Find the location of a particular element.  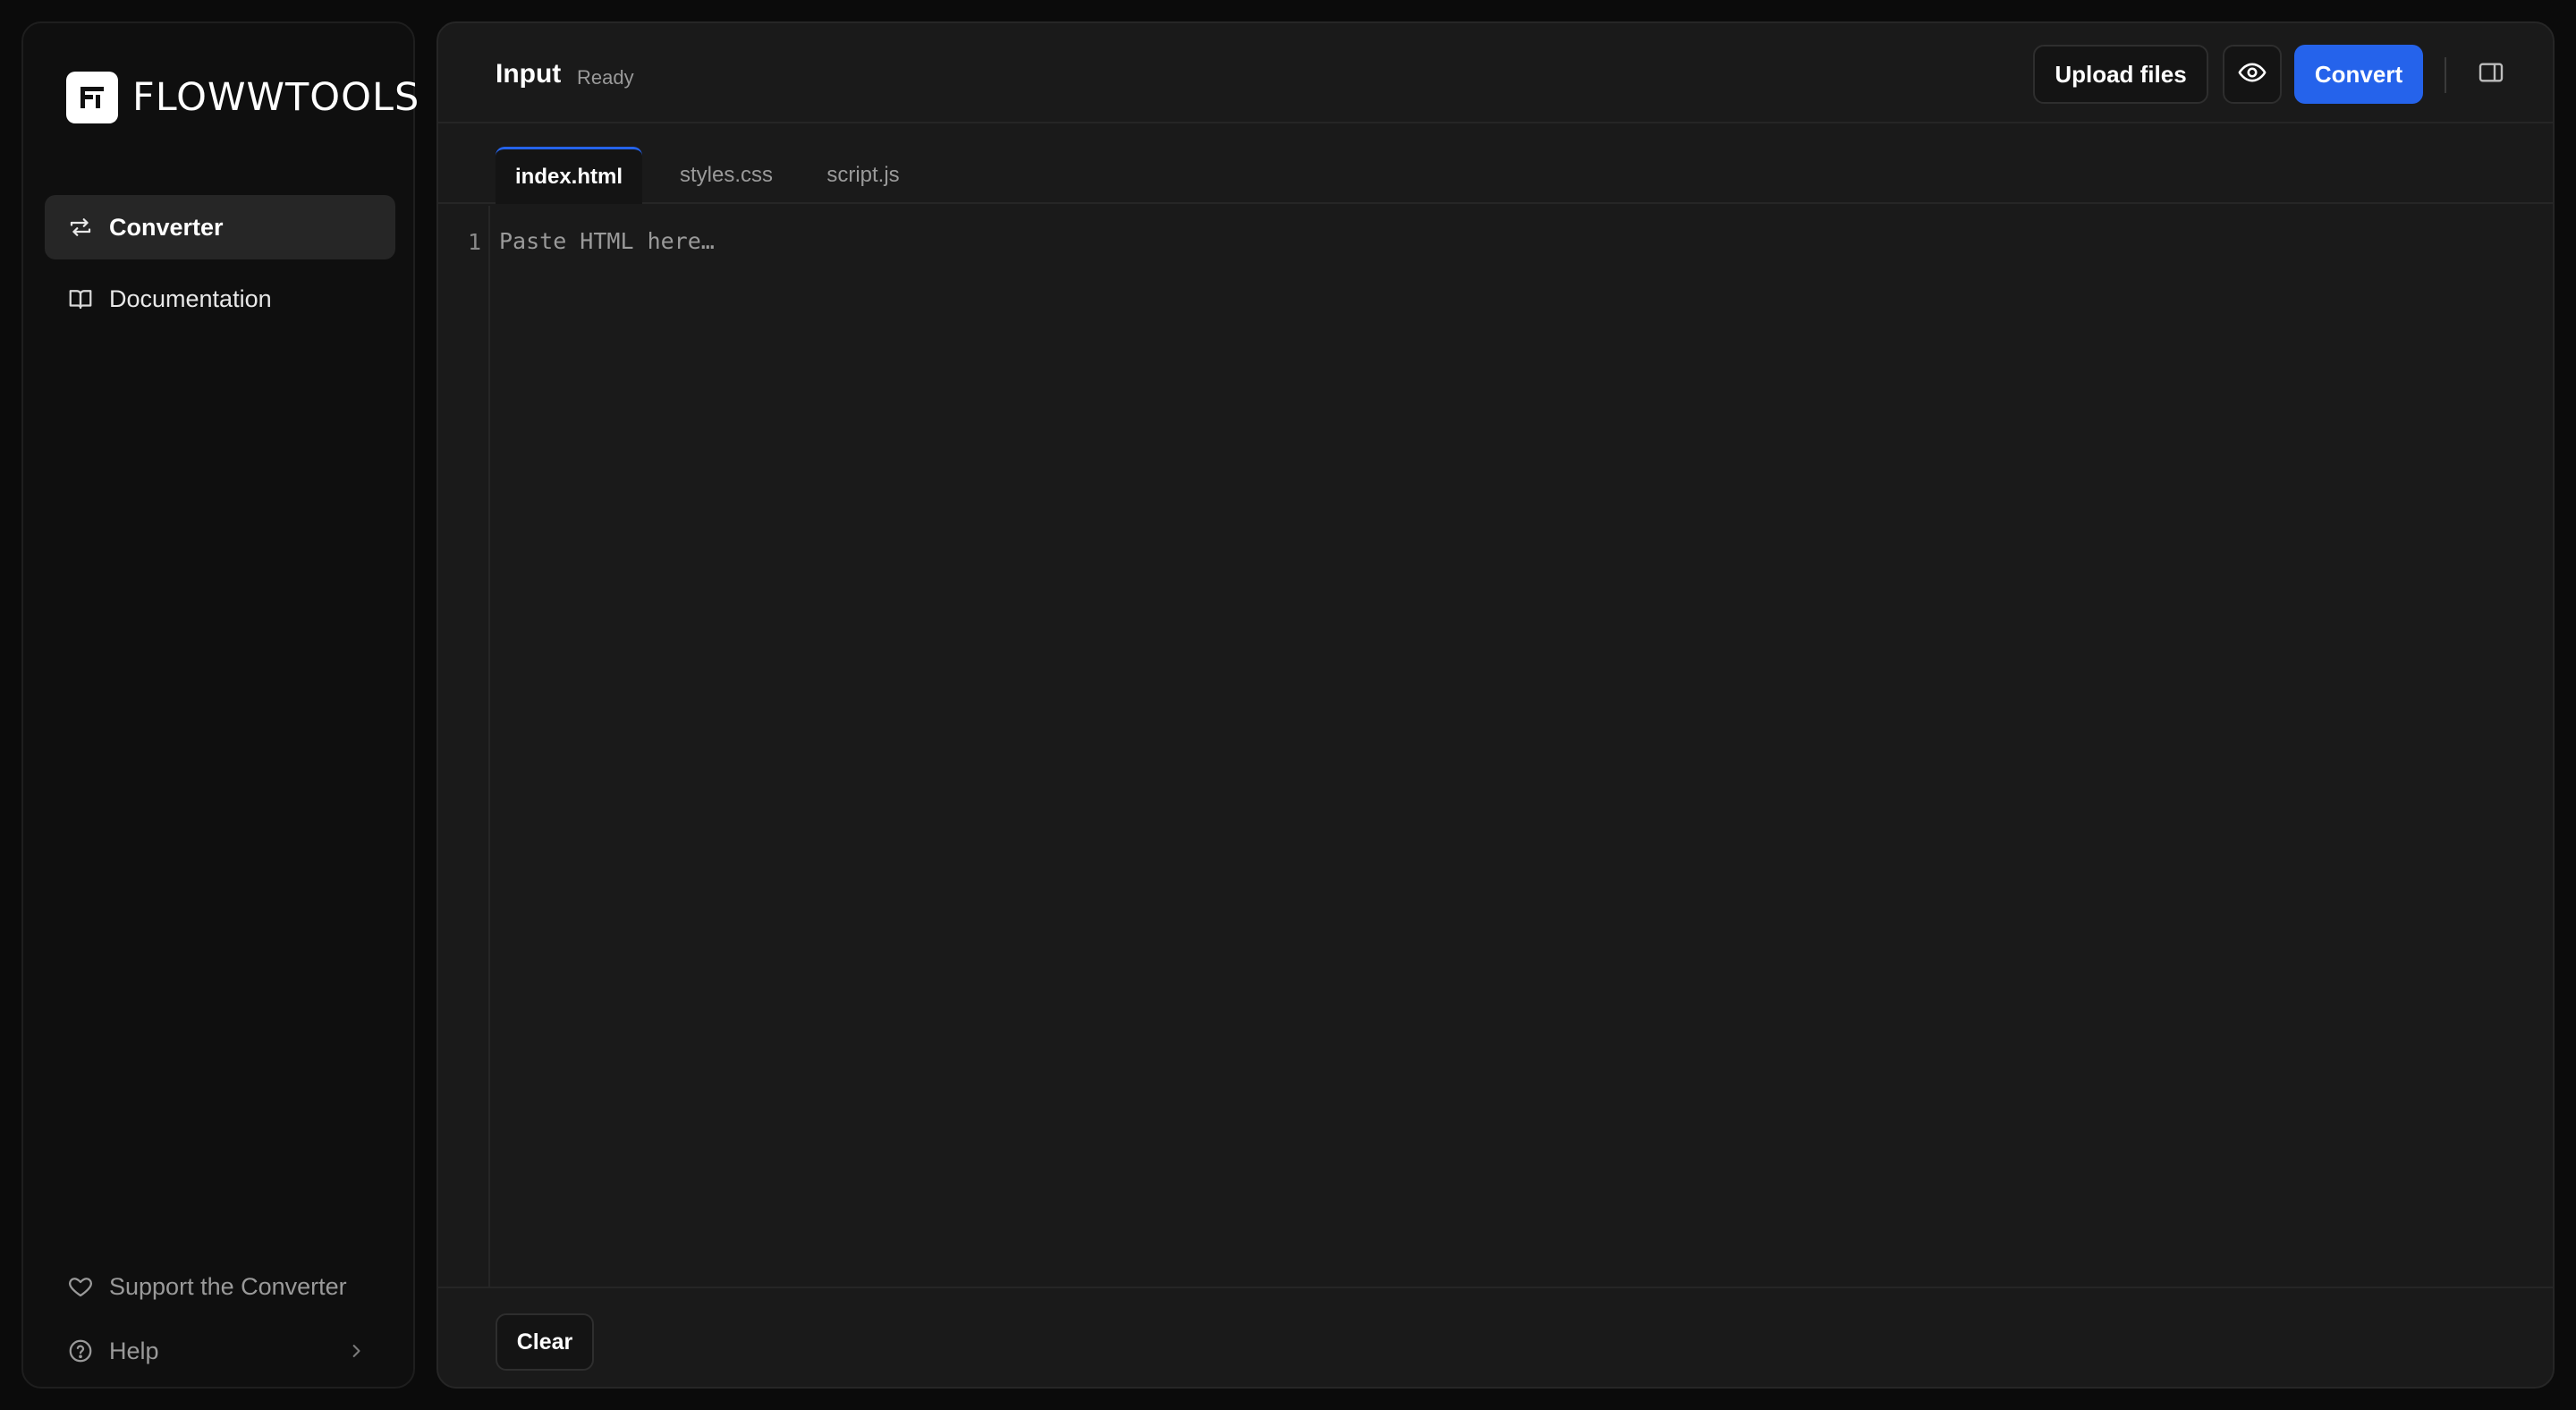

header-divider is located at coordinates (2445, 75).